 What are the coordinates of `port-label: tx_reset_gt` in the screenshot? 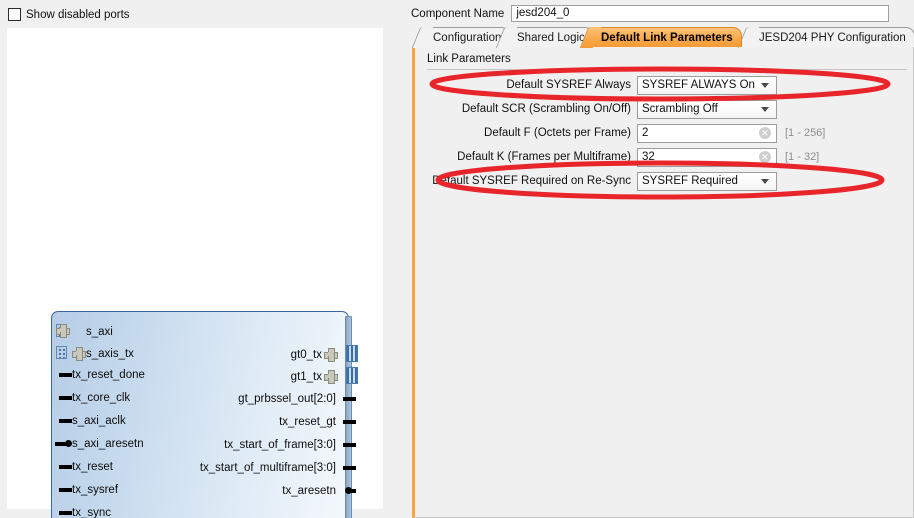 It's located at (307, 422).